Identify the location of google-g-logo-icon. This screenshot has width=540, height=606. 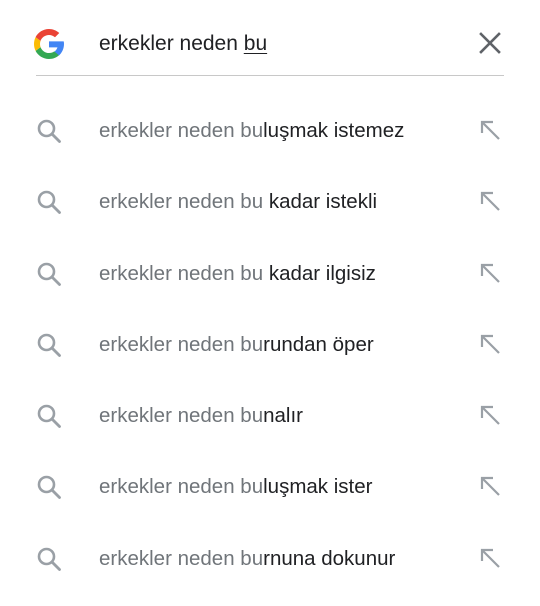
(49, 44).